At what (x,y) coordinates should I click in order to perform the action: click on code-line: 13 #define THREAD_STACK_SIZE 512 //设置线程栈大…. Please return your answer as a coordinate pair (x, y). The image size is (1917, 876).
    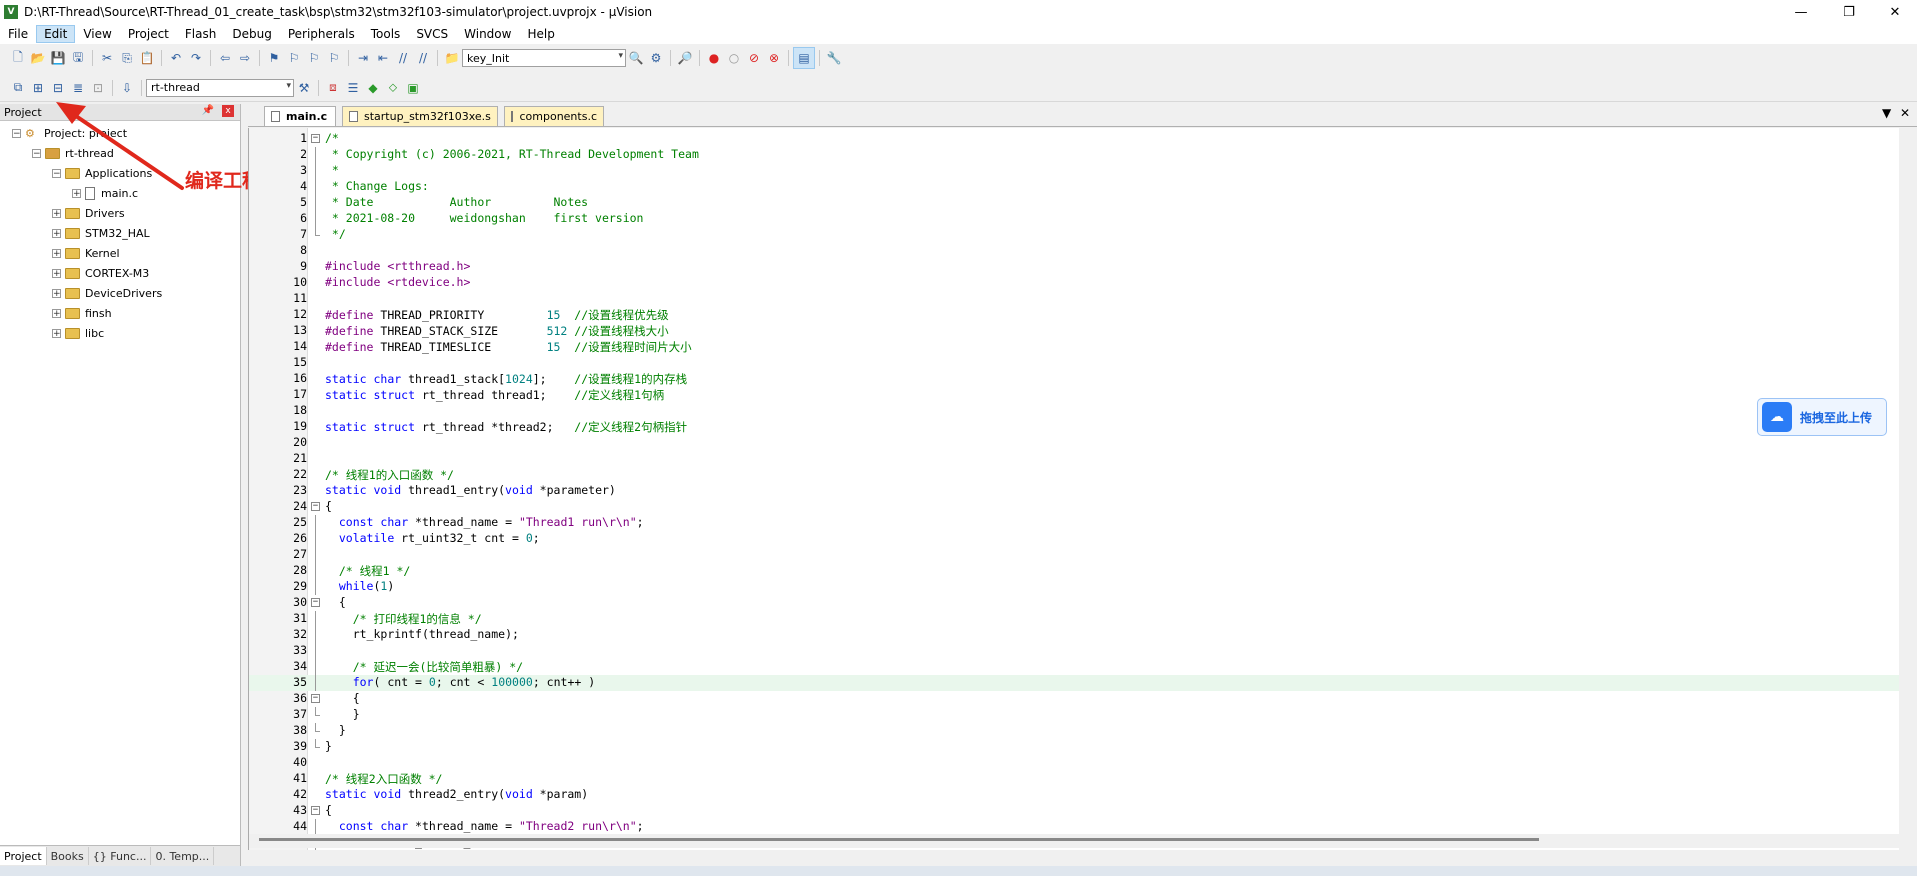
    Looking at the image, I should click on (1074, 331).